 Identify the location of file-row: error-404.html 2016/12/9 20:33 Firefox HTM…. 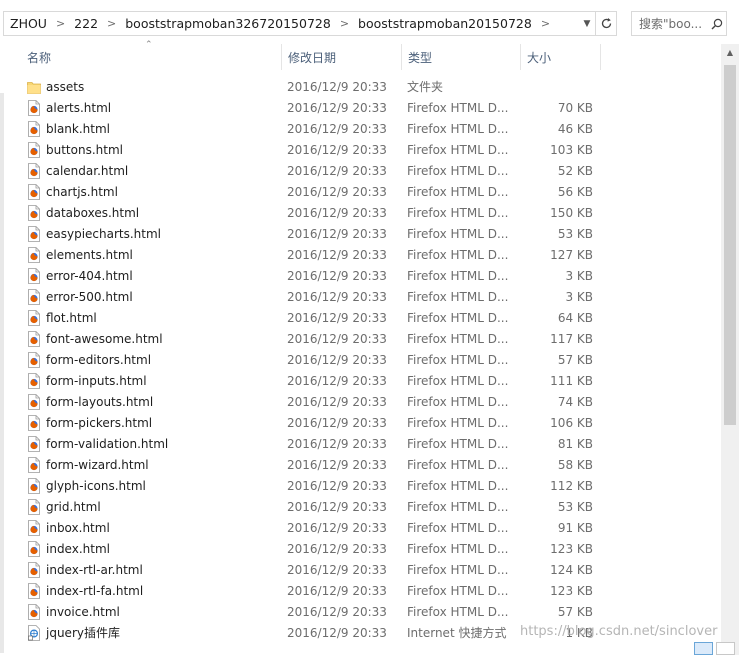
(362, 275).